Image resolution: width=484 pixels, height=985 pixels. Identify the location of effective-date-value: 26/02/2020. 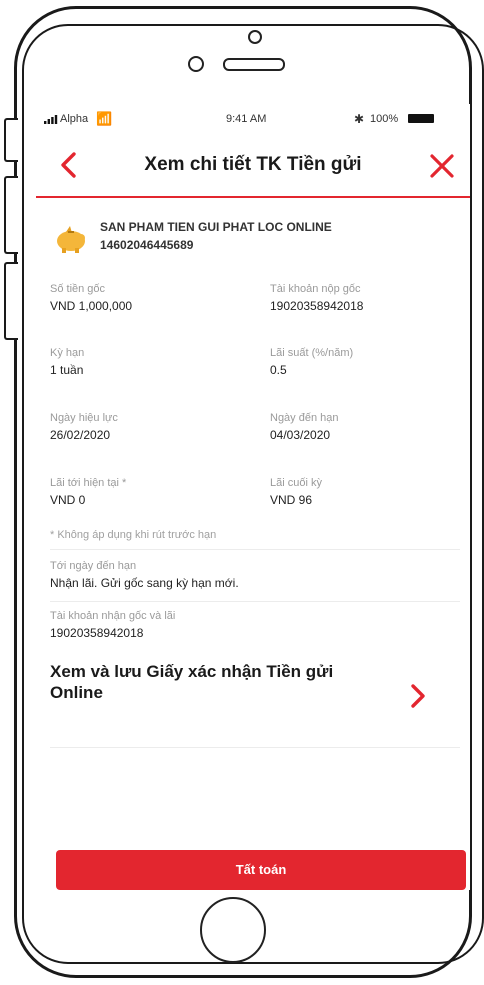
(80, 435).